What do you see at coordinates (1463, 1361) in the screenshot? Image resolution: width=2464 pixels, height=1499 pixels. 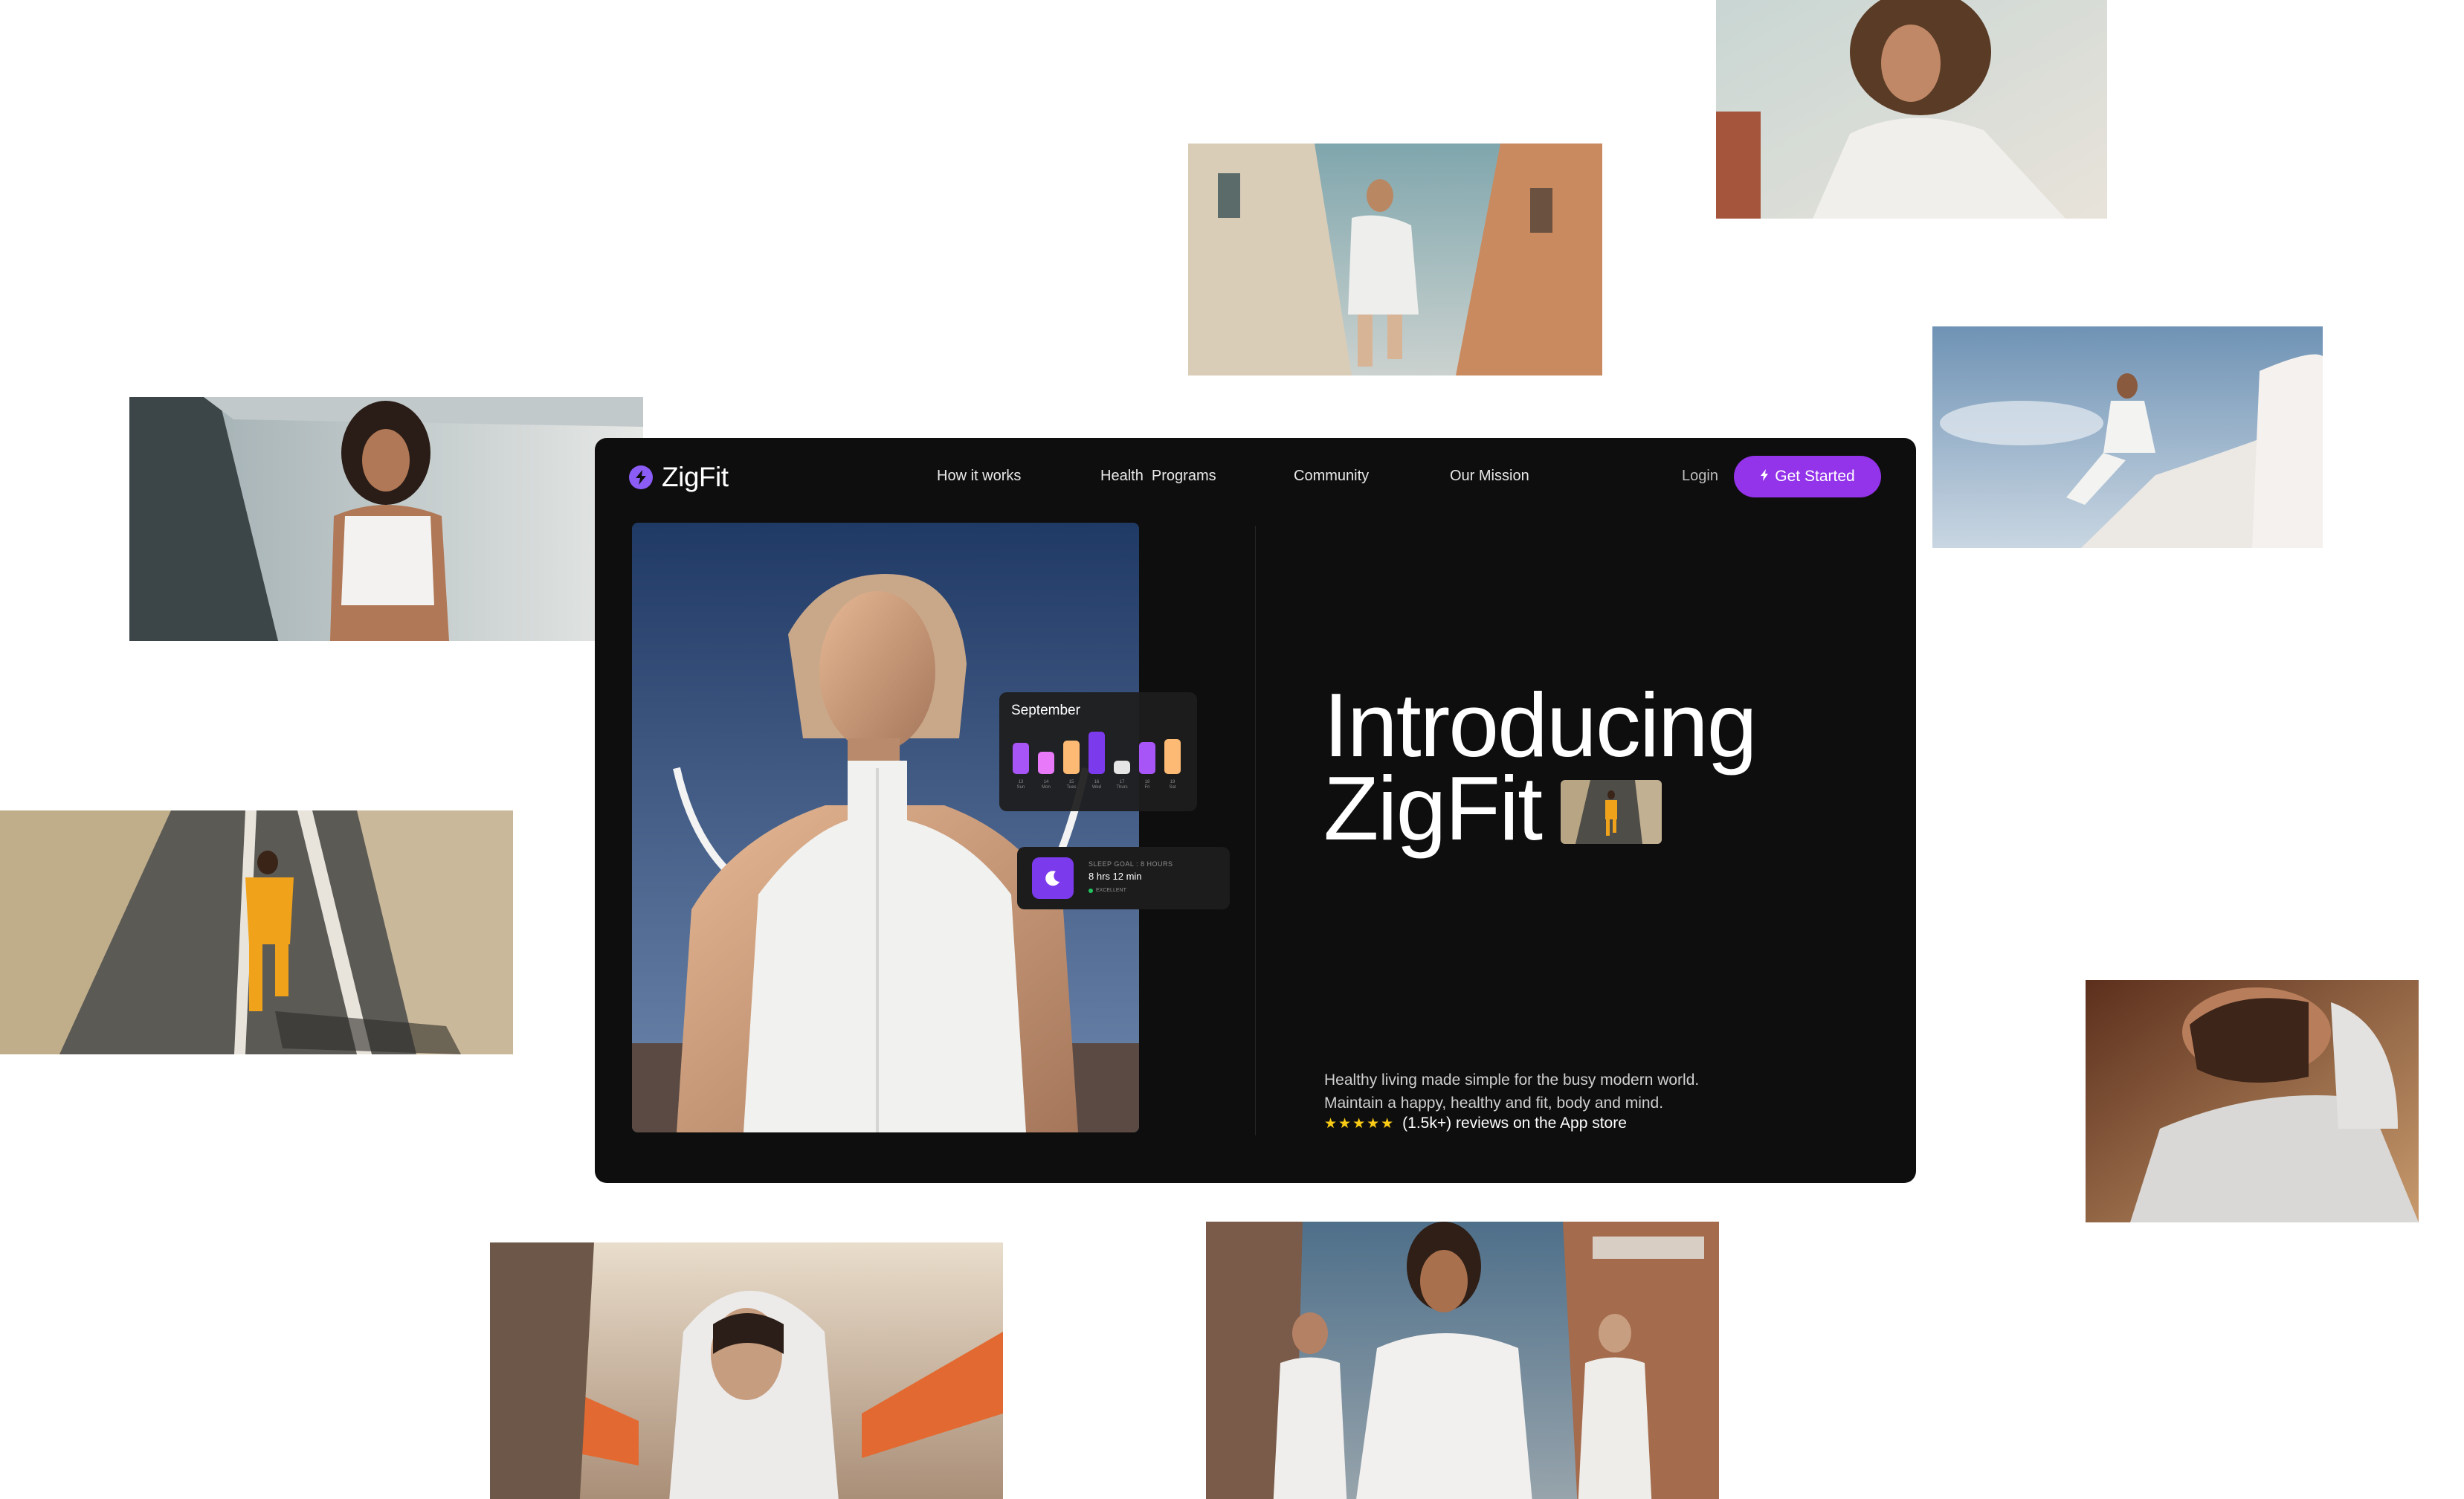 I see `photo-group-white-outfits` at bounding box center [1463, 1361].